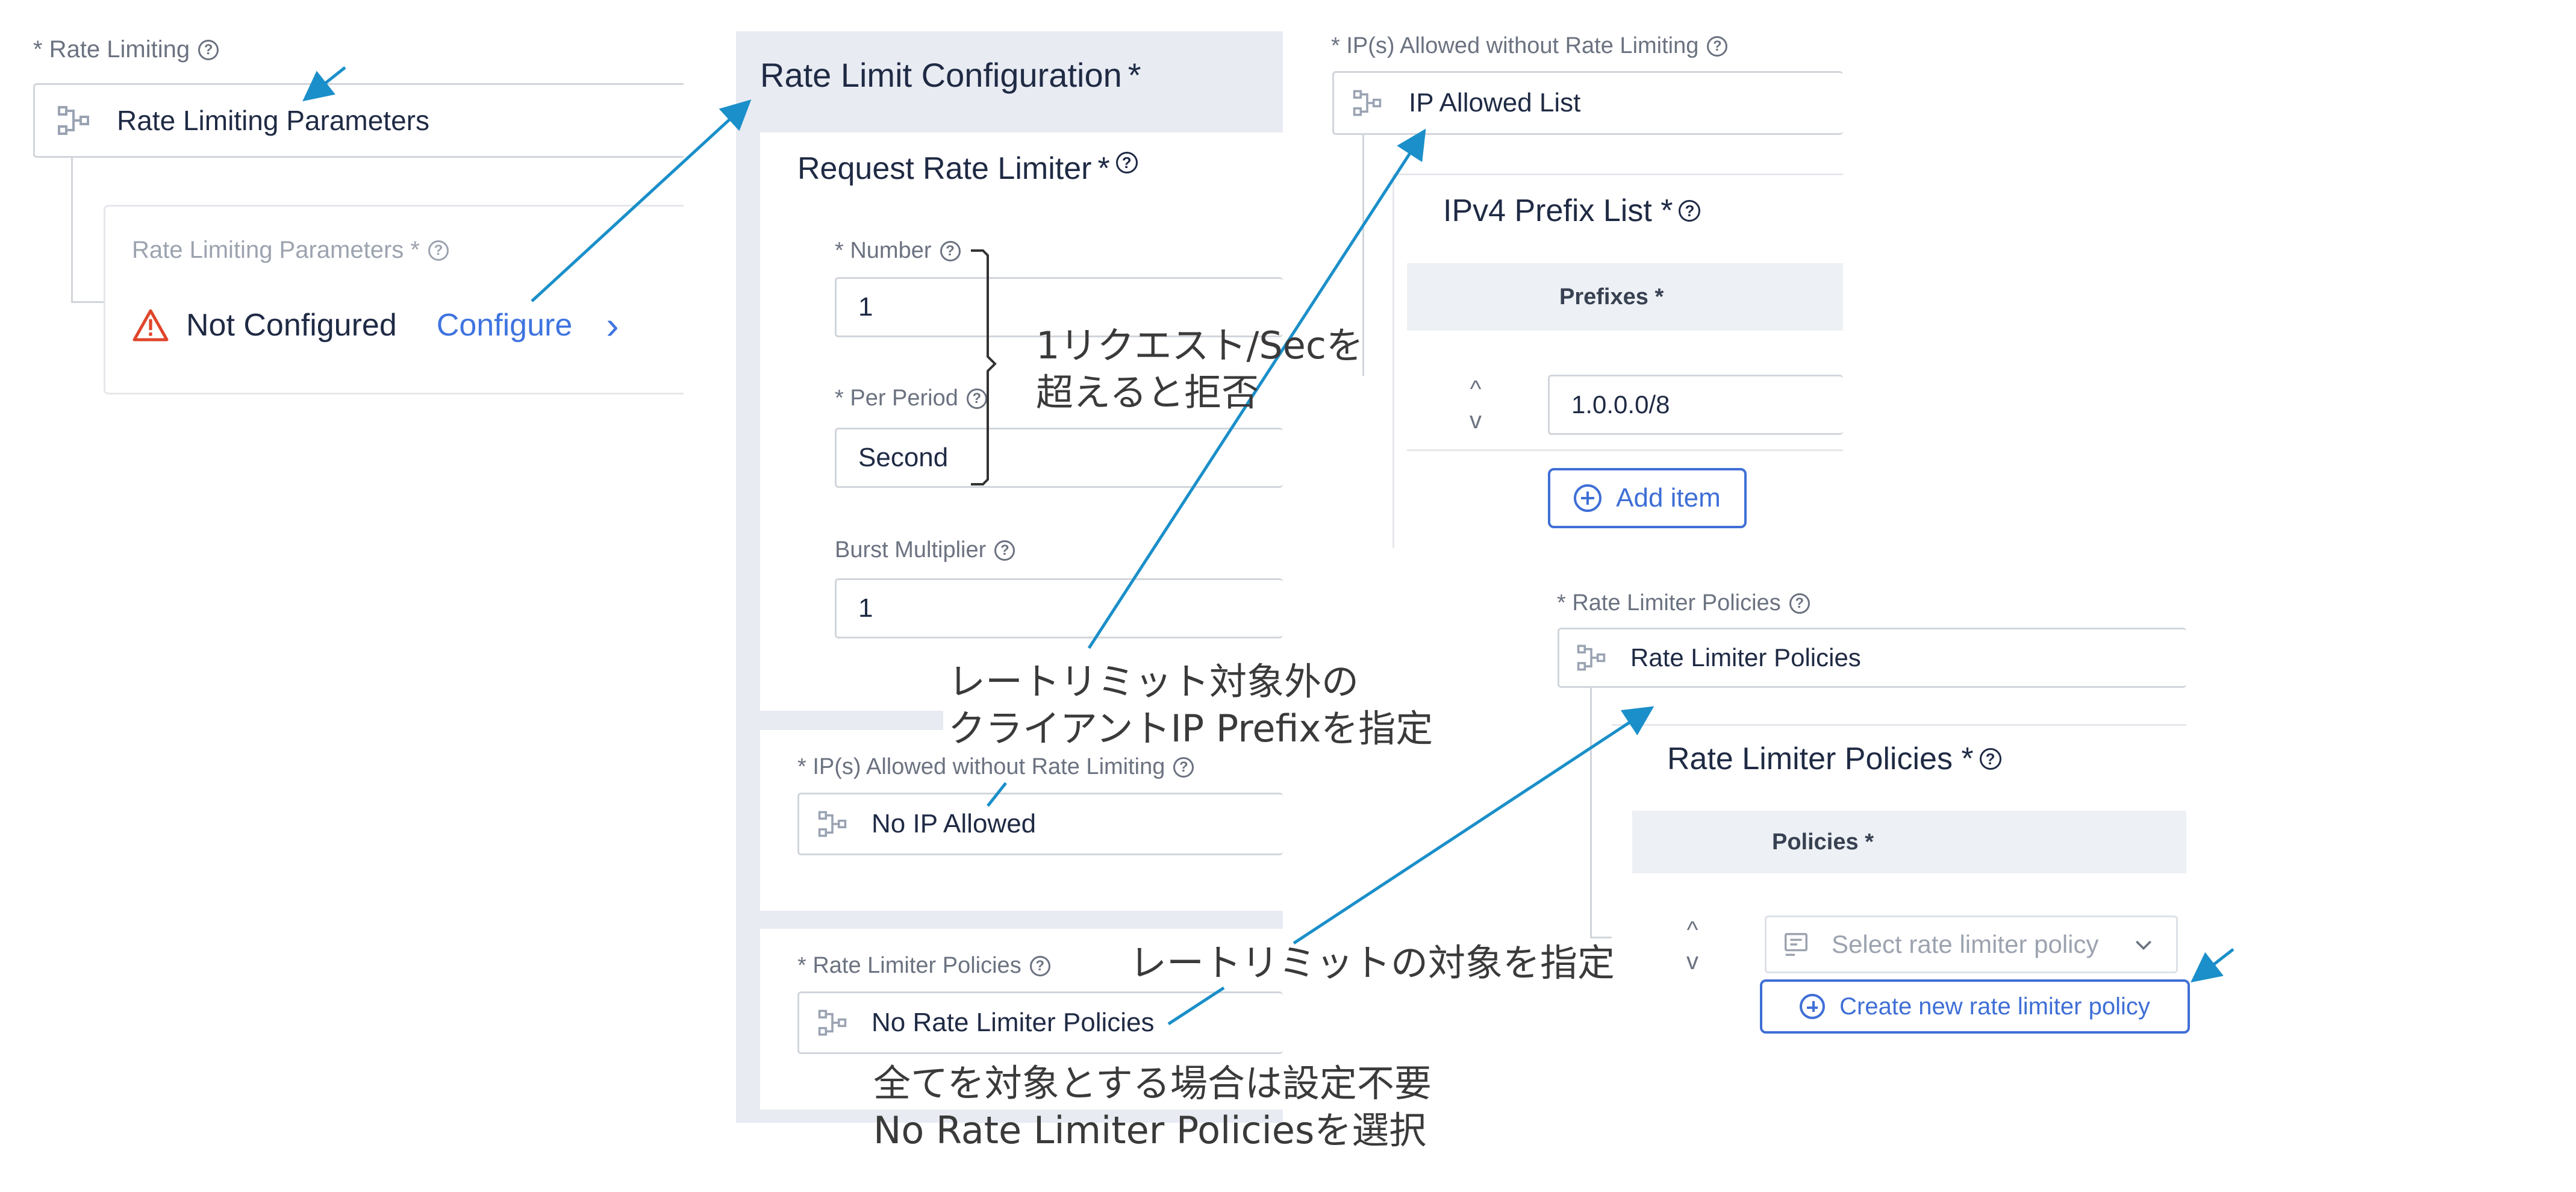 The height and width of the screenshot is (1192, 2576). Describe the element at coordinates (984, 367) in the screenshot. I see `range-bracket` at that location.